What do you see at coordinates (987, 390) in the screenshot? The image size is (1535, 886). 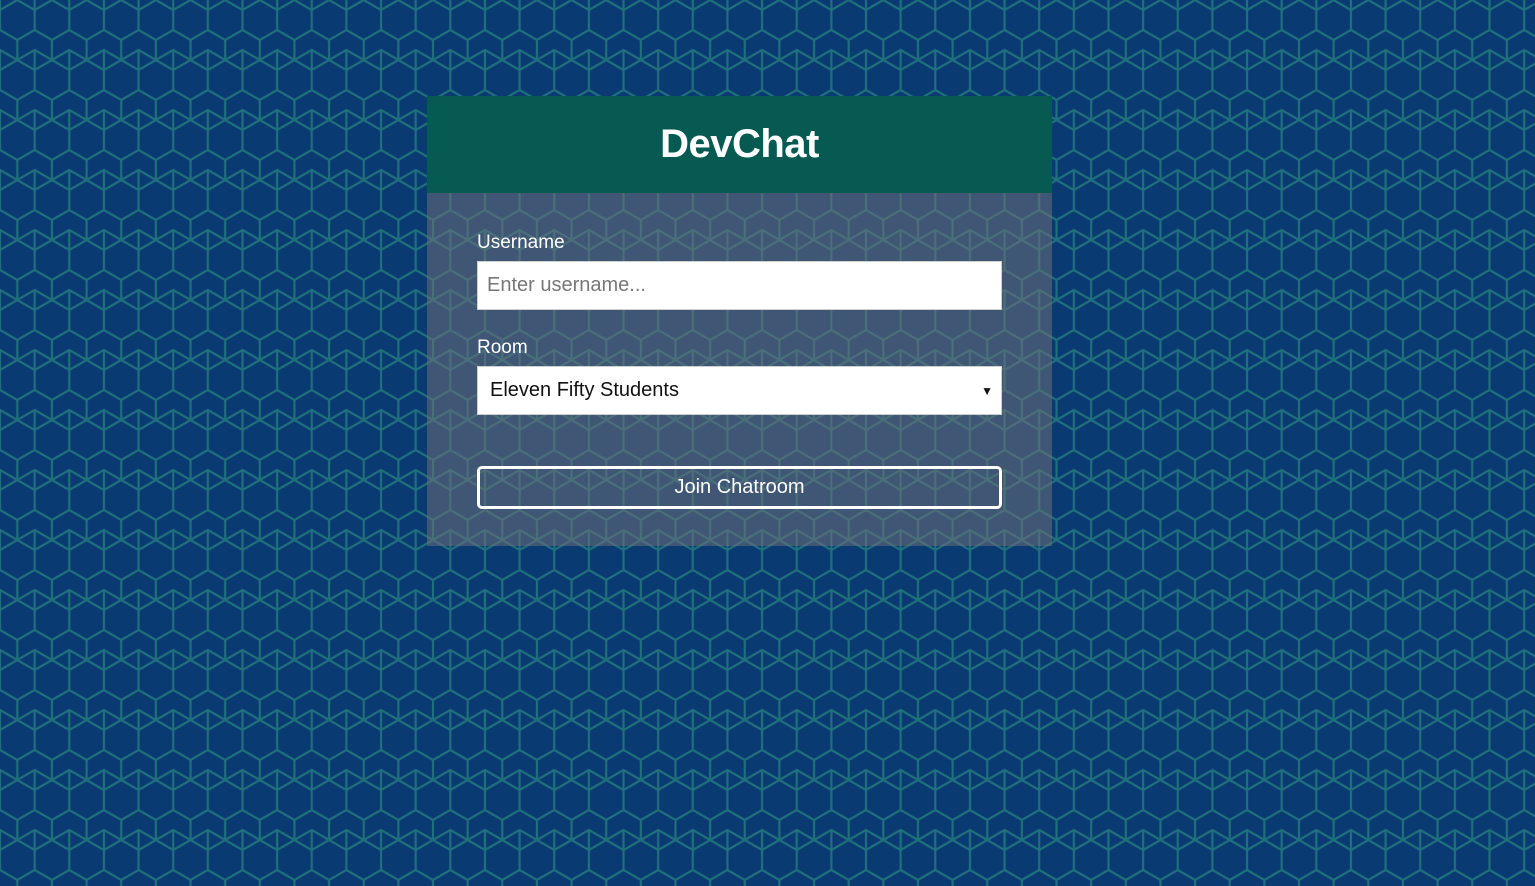 I see `chevron-down-icon: ▼` at bounding box center [987, 390].